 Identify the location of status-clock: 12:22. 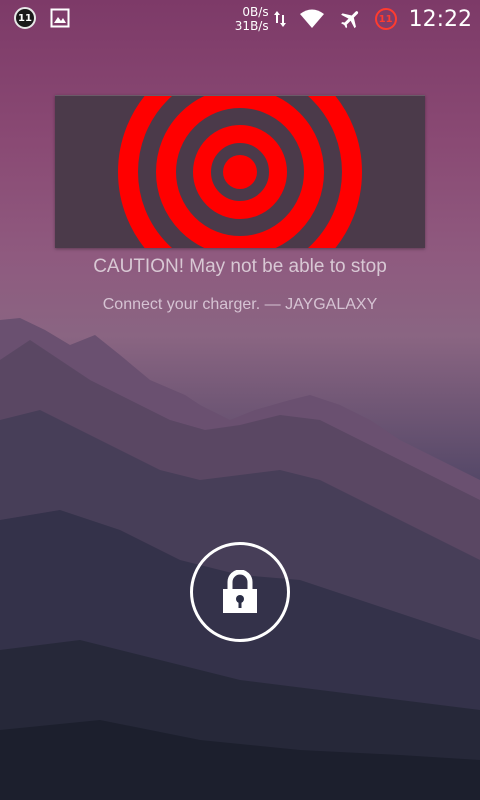
(440, 19).